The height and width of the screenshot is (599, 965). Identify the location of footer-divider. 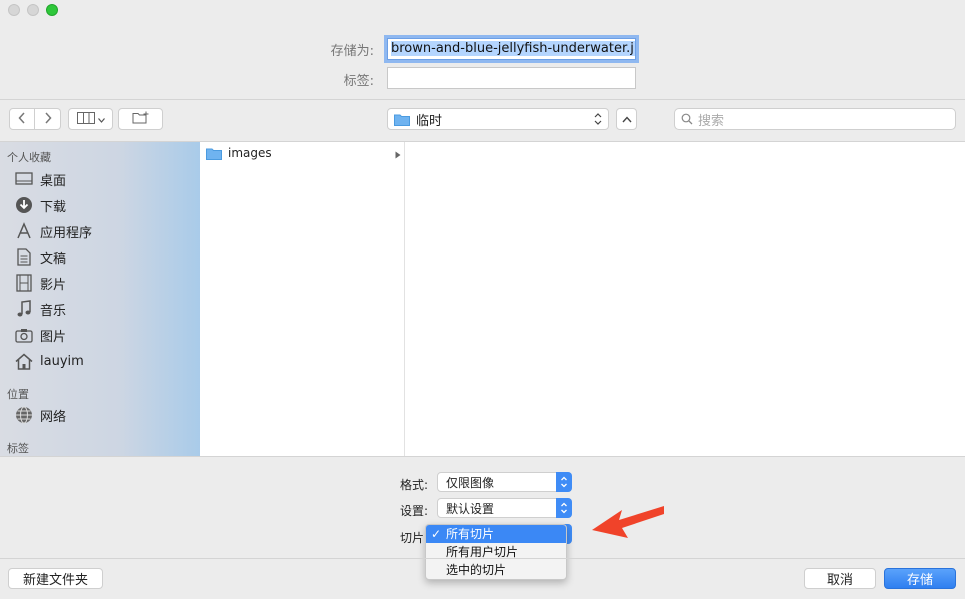
(482, 558).